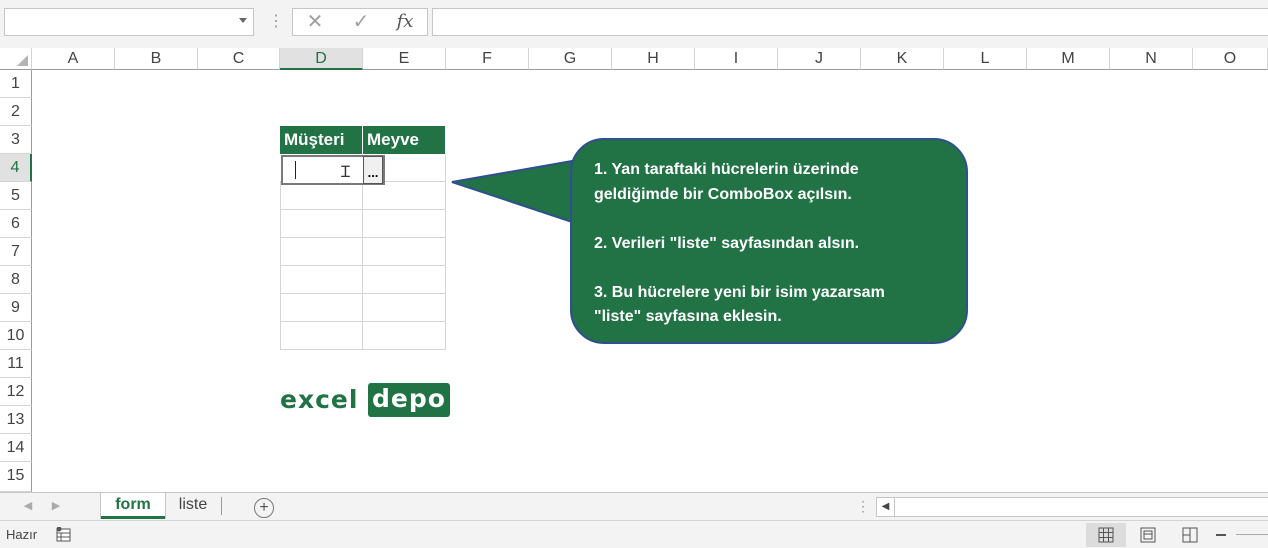  I want to click on formula-buttons: ✕ ✓ fx, so click(360, 22).